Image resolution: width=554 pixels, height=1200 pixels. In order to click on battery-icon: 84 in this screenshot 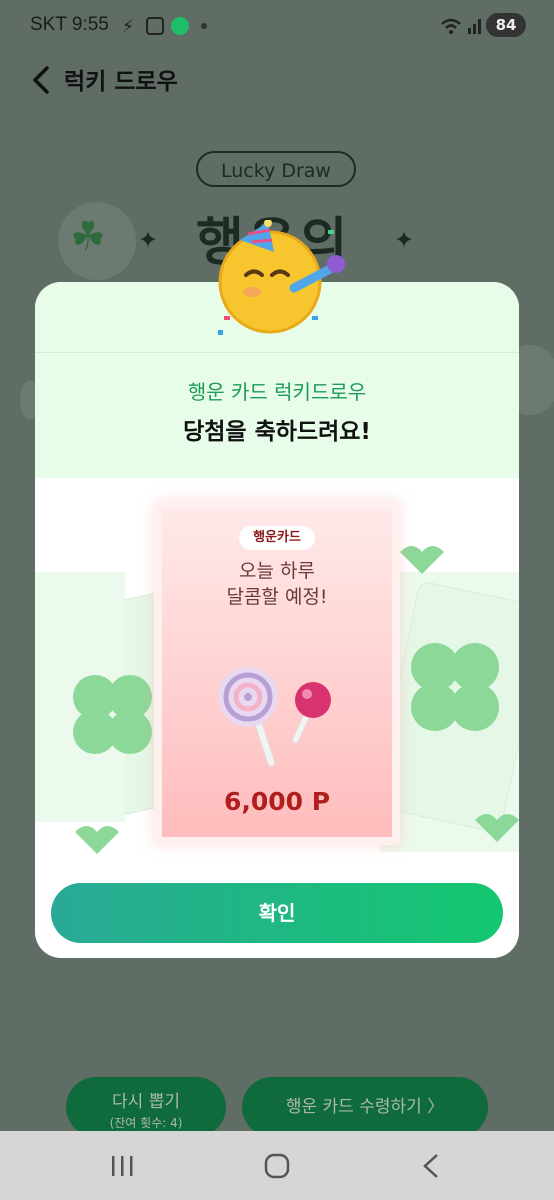, I will do `click(506, 25)`.